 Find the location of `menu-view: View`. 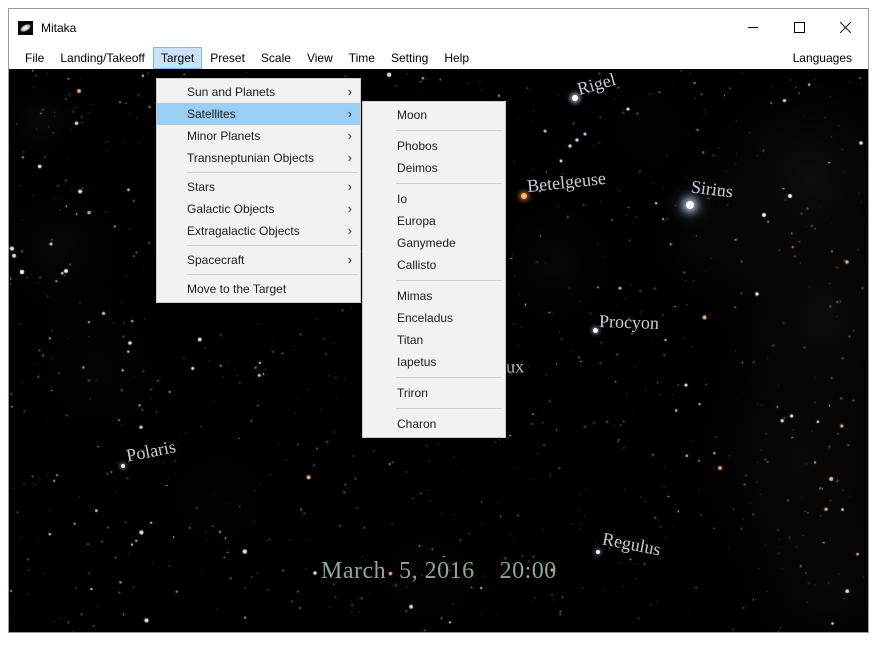

menu-view: View is located at coordinates (320, 58).